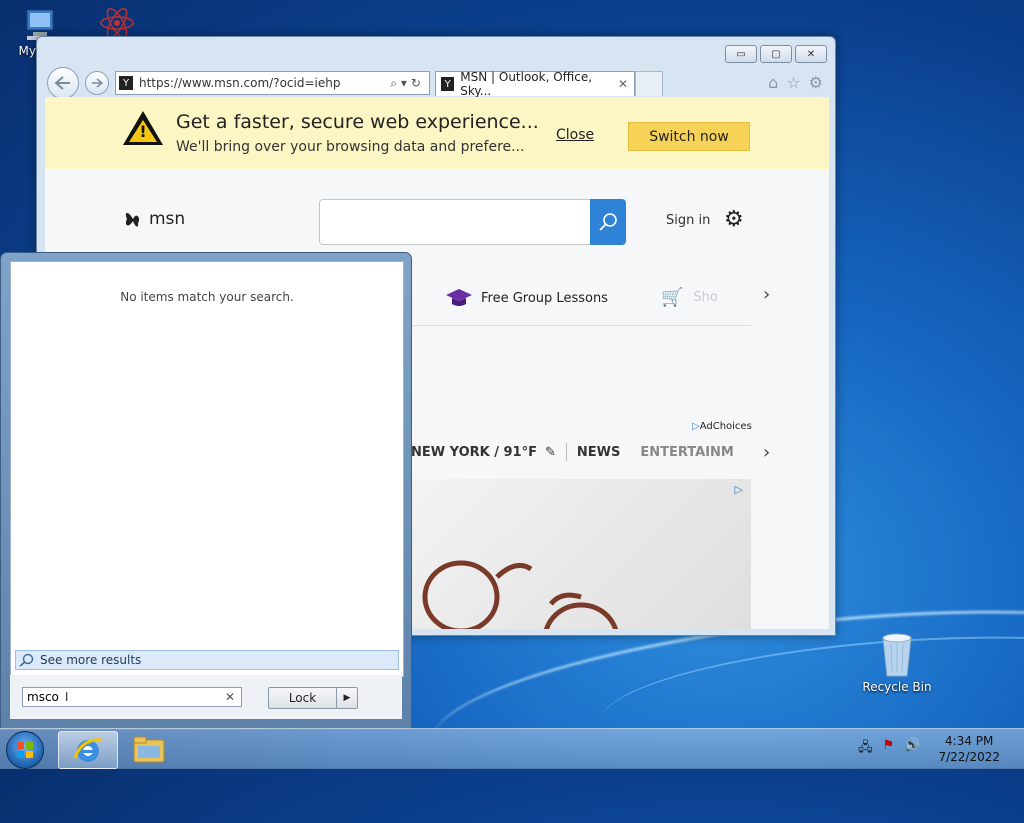  I want to click on network-icon: 🖧, so click(865, 749).